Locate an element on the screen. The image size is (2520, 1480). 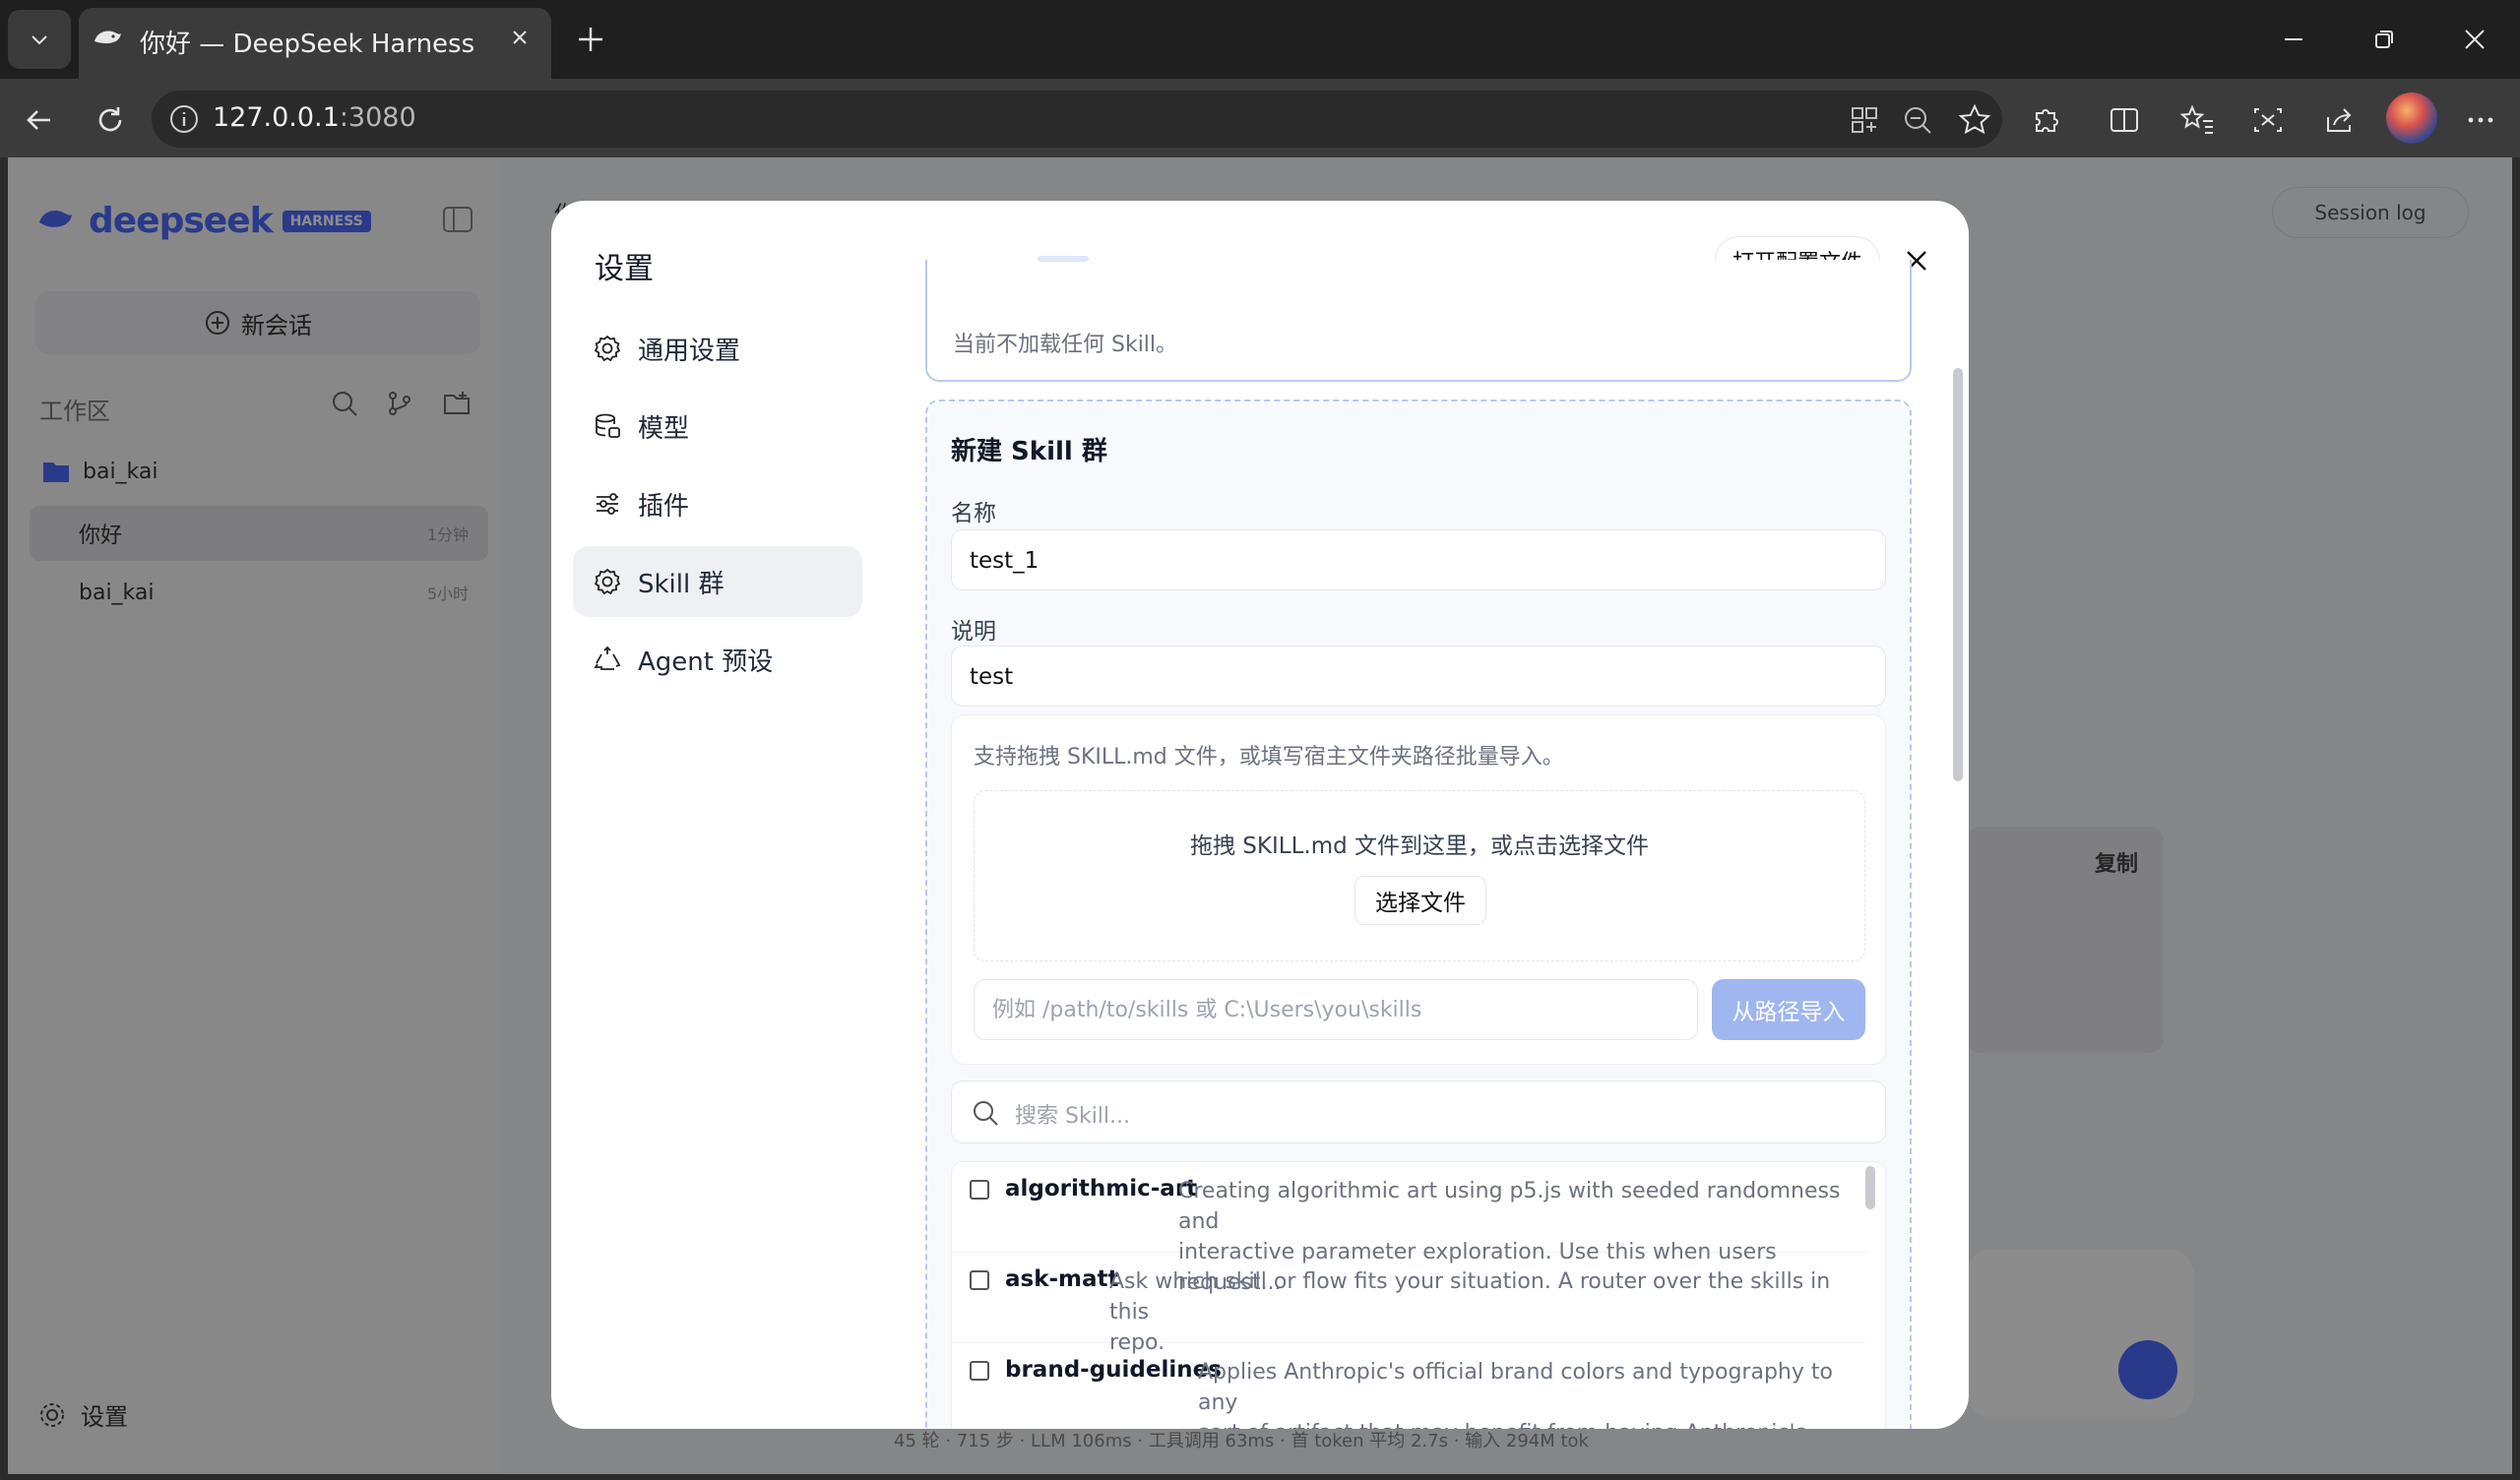
chevron-down-icon is located at coordinates (39, 40).